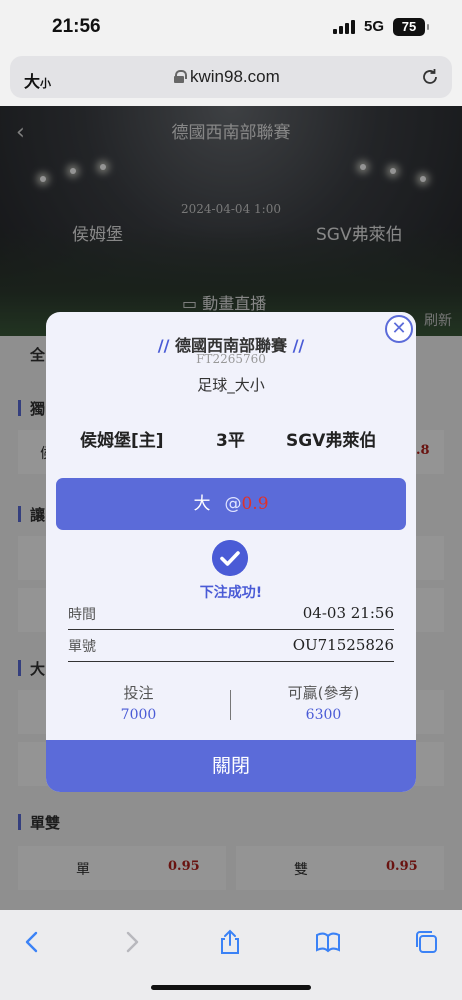 The image size is (462, 1000). Describe the element at coordinates (345, 27) in the screenshot. I see `signal-icon` at that location.